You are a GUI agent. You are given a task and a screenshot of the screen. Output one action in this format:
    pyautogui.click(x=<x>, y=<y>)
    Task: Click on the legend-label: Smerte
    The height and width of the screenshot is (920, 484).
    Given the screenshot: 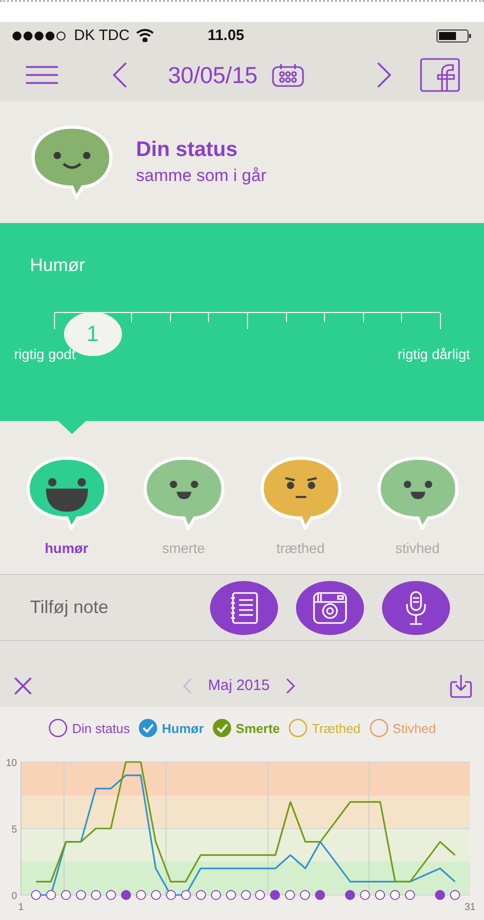 What is the action you would take?
    pyautogui.click(x=258, y=728)
    